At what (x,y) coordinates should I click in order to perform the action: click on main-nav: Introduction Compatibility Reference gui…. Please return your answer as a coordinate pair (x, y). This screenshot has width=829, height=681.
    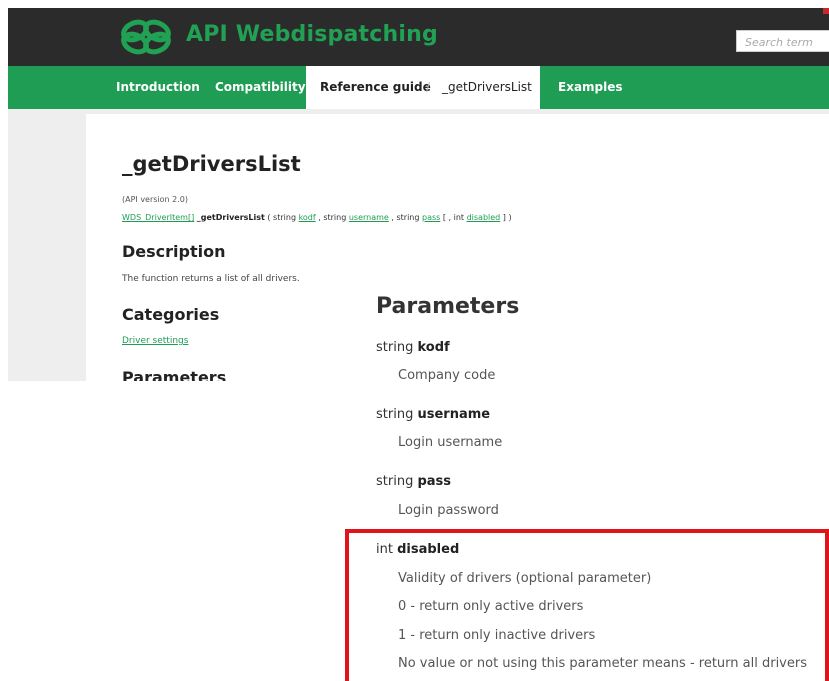
    Looking at the image, I should click on (418, 90).